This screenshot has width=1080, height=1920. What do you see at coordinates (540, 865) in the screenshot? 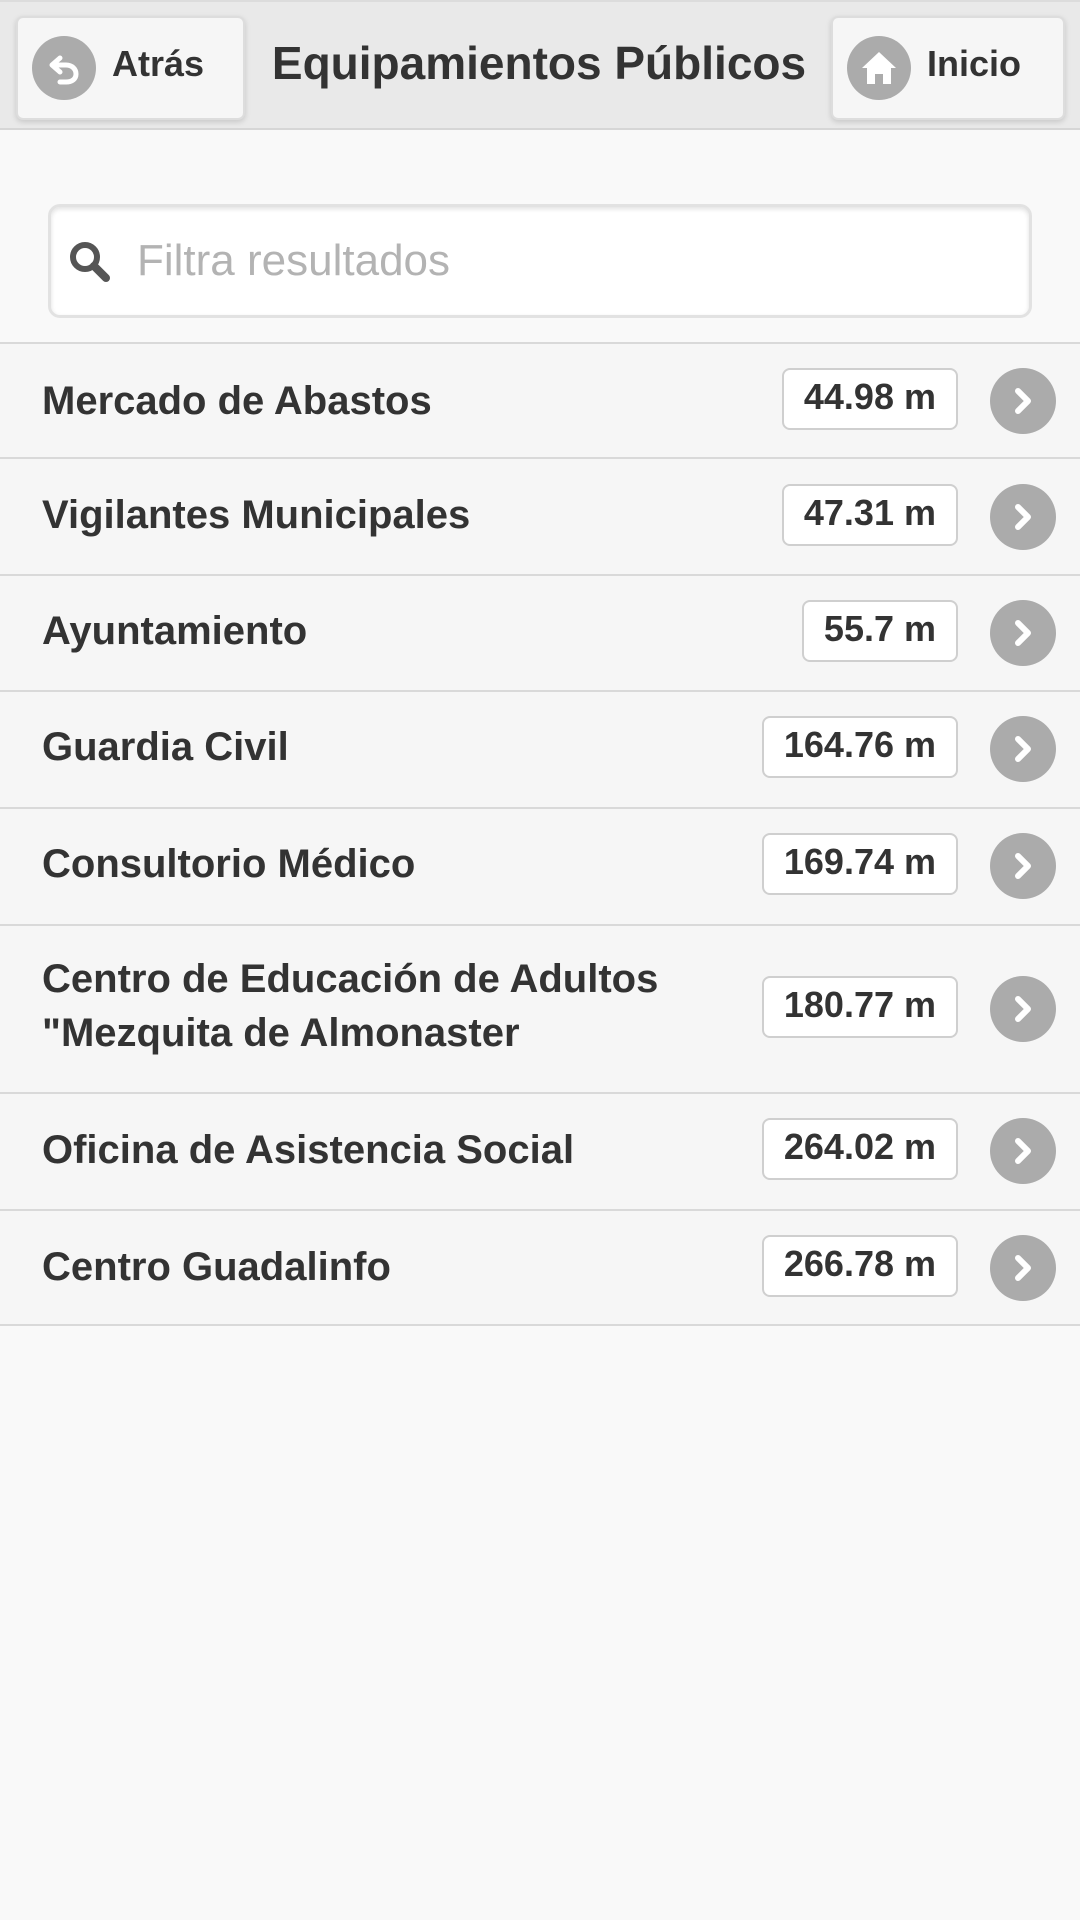
I see `list-item: Consultorio Médico 169.74 m` at bounding box center [540, 865].